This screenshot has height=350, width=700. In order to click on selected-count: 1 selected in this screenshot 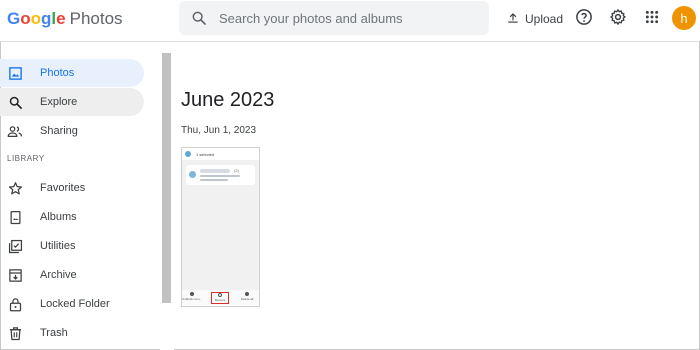, I will do `click(205, 154)`.